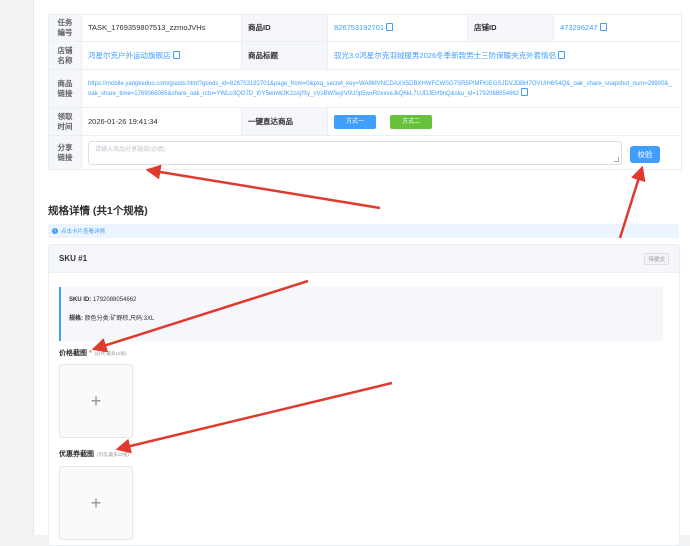 The image size is (690, 546). Describe the element at coordinates (363, 231) in the screenshot. I see `tip-bar: i 点击卡片查看详情` at that location.